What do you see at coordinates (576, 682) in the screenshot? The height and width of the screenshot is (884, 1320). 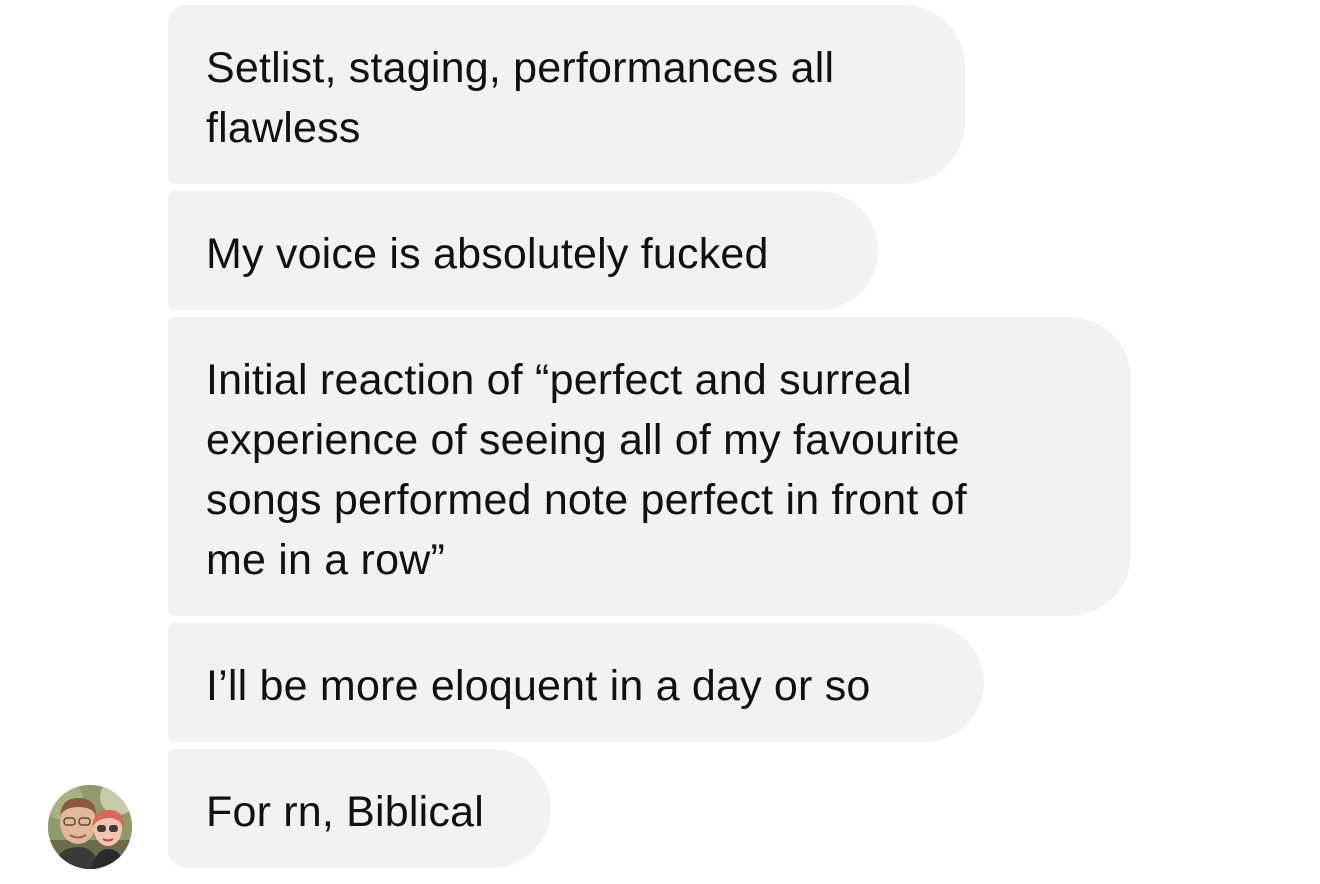 I see `message-bubble: I’ll be more eloquent in a day or so` at bounding box center [576, 682].